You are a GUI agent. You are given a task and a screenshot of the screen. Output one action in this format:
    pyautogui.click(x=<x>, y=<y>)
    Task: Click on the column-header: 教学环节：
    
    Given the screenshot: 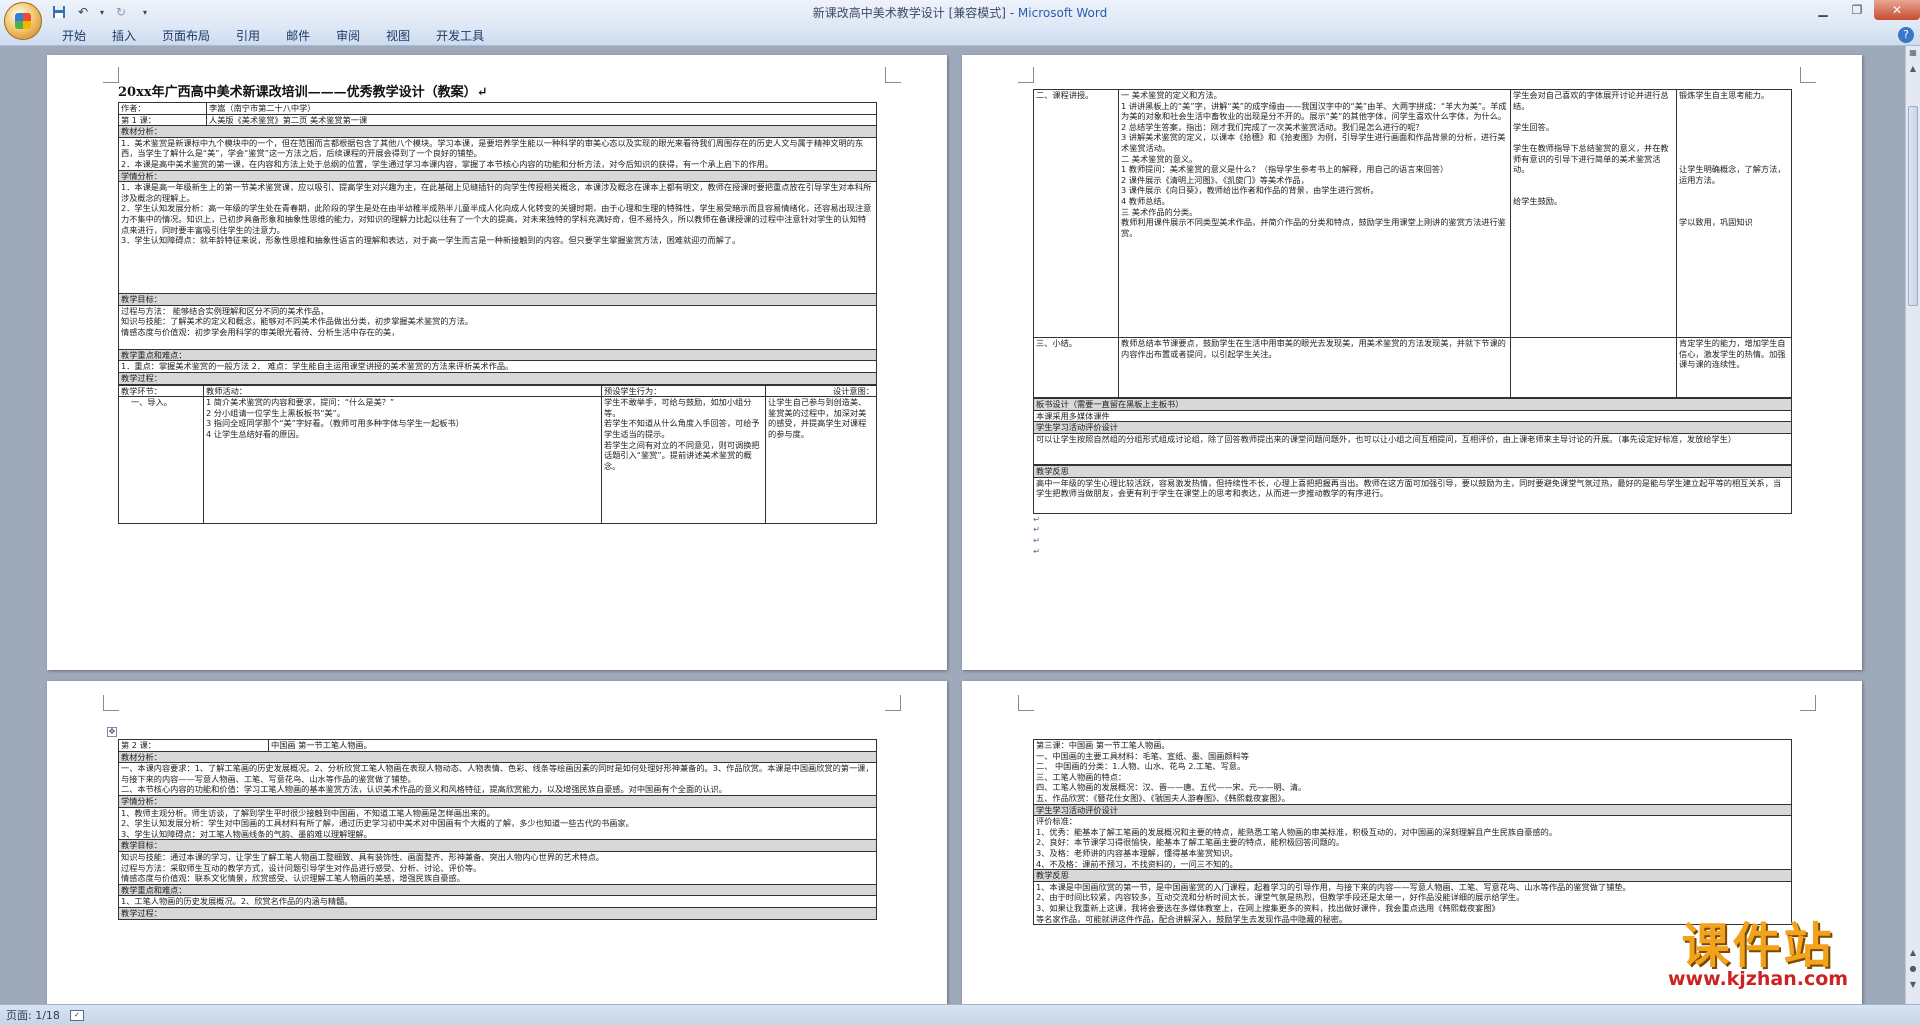 What is the action you would take?
    pyautogui.click(x=161, y=391)
    